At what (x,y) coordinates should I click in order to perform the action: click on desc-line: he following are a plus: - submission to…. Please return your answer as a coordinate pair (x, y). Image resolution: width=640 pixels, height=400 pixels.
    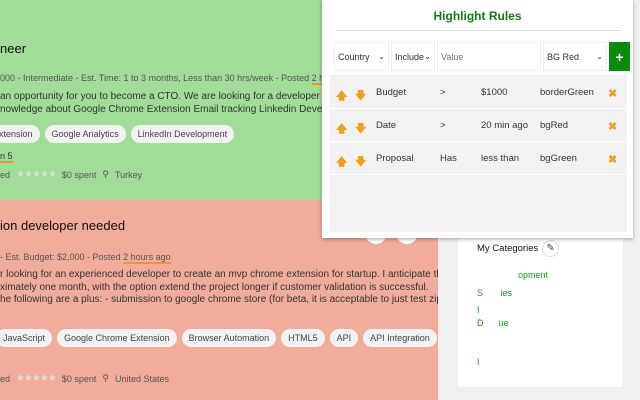
    Looking at the image, I should click on (219, 299).